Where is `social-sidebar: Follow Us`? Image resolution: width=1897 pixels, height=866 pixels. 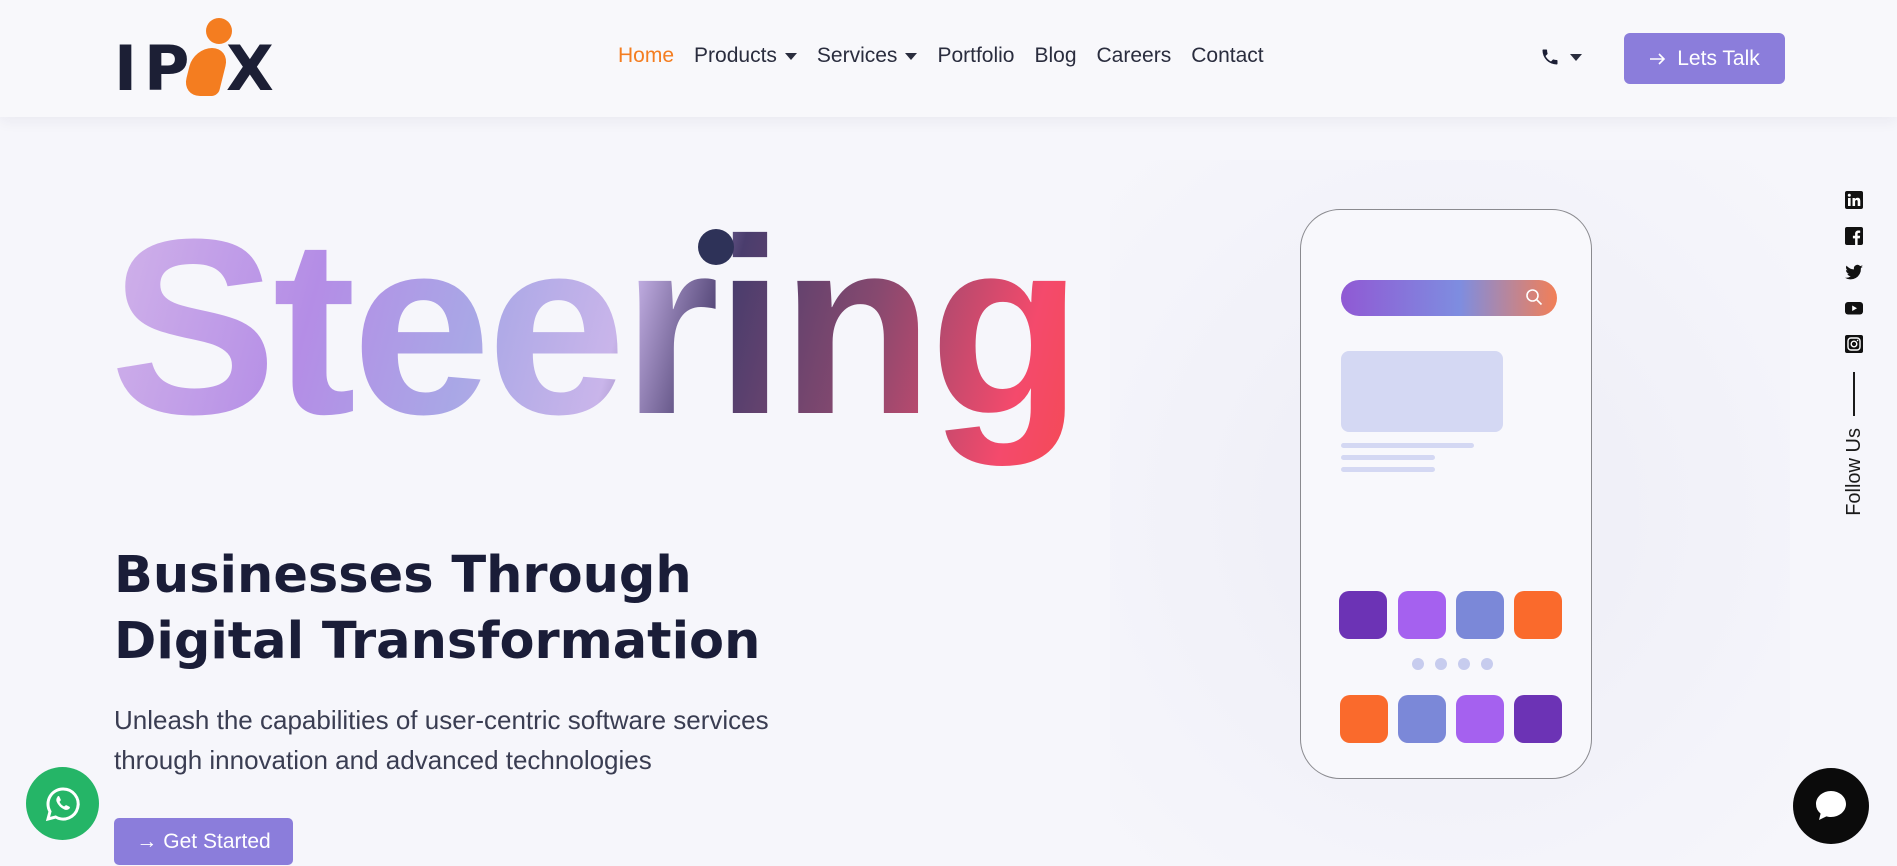
social-sidebar: Follow Us is located at coordinates (1854, 353).